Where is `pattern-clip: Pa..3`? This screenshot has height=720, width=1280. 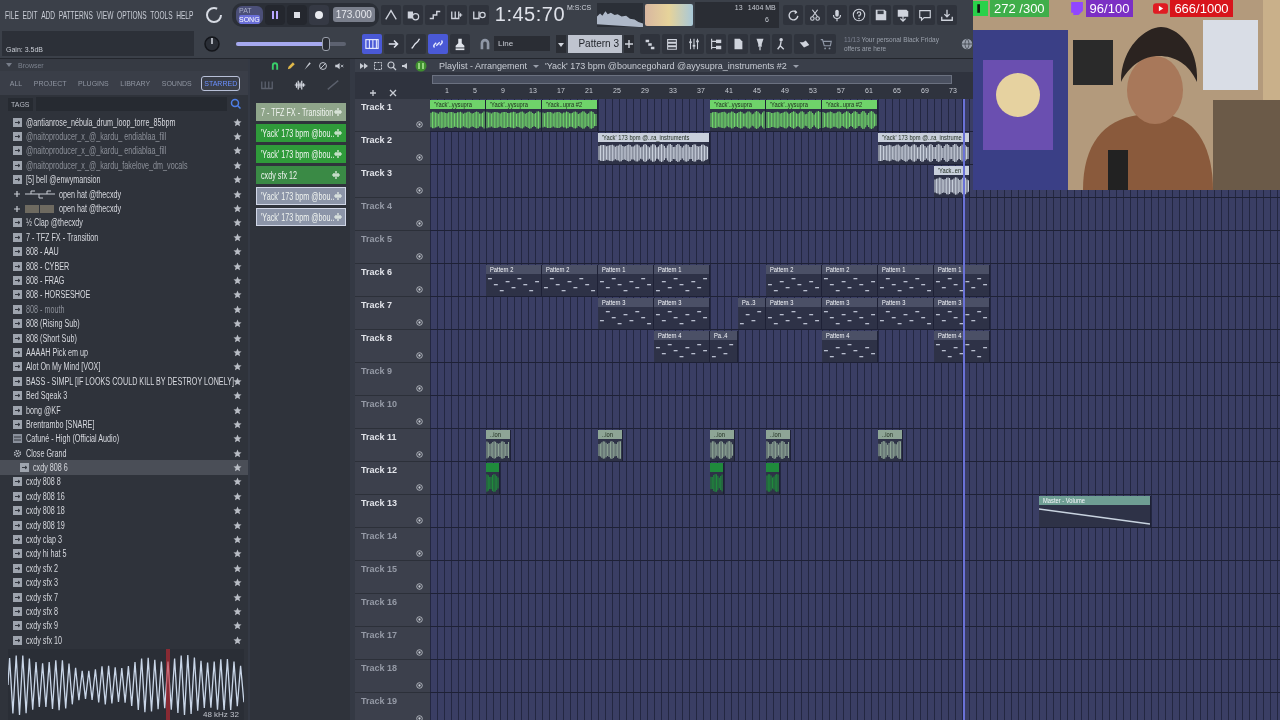
pattern-clip: Pa..3 is located at coordinates (752, 313).